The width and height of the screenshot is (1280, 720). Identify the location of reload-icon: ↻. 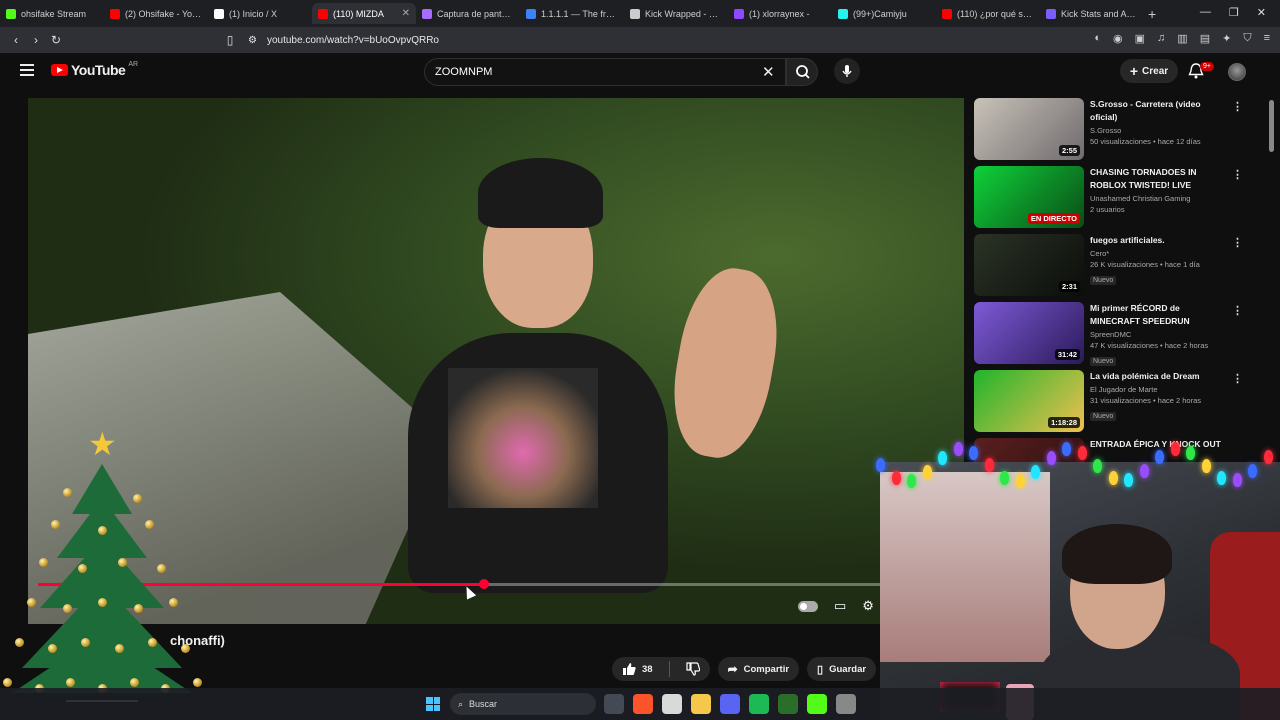
(56, 40).